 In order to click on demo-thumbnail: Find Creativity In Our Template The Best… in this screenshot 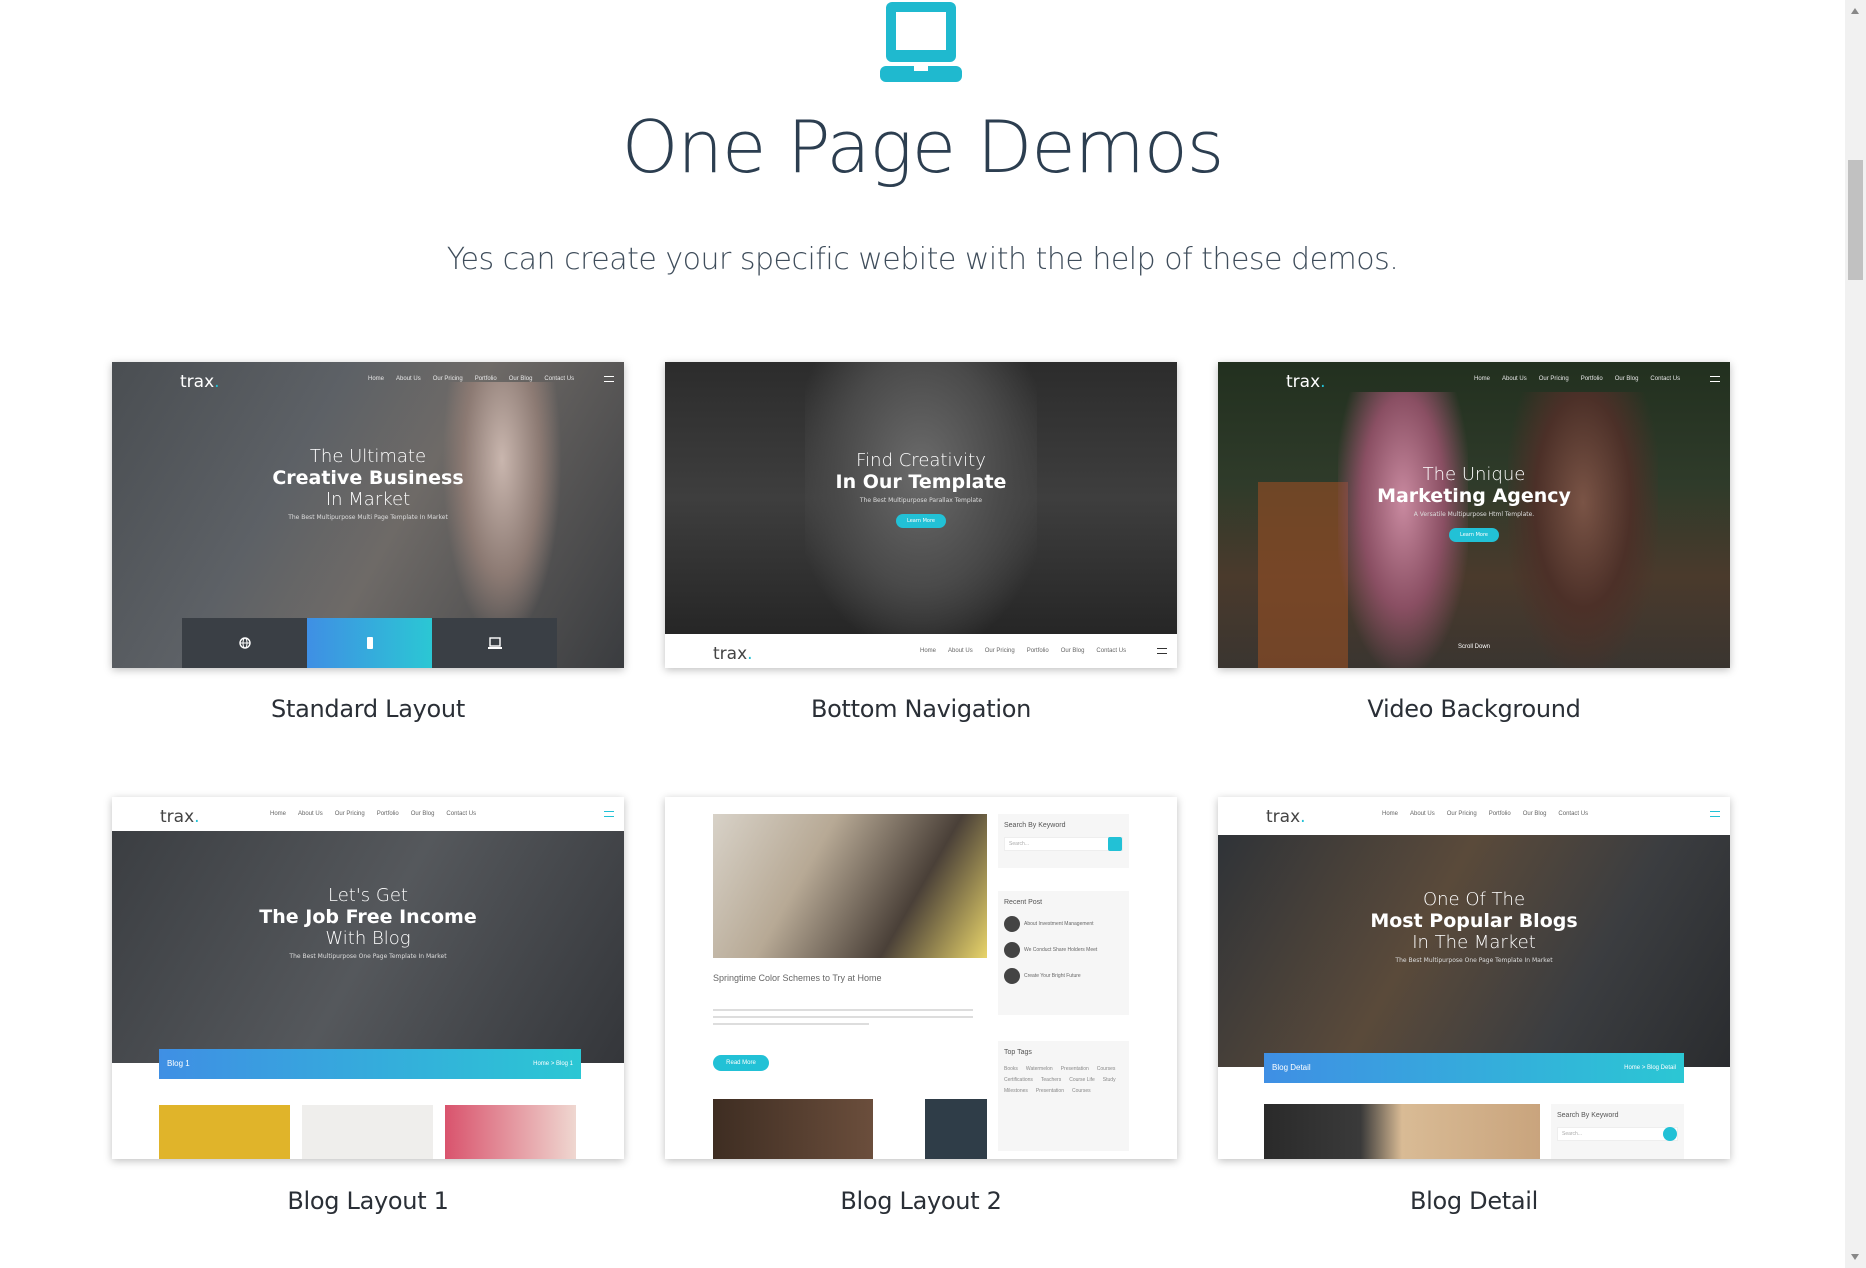, I will do `click(921, 515)`.